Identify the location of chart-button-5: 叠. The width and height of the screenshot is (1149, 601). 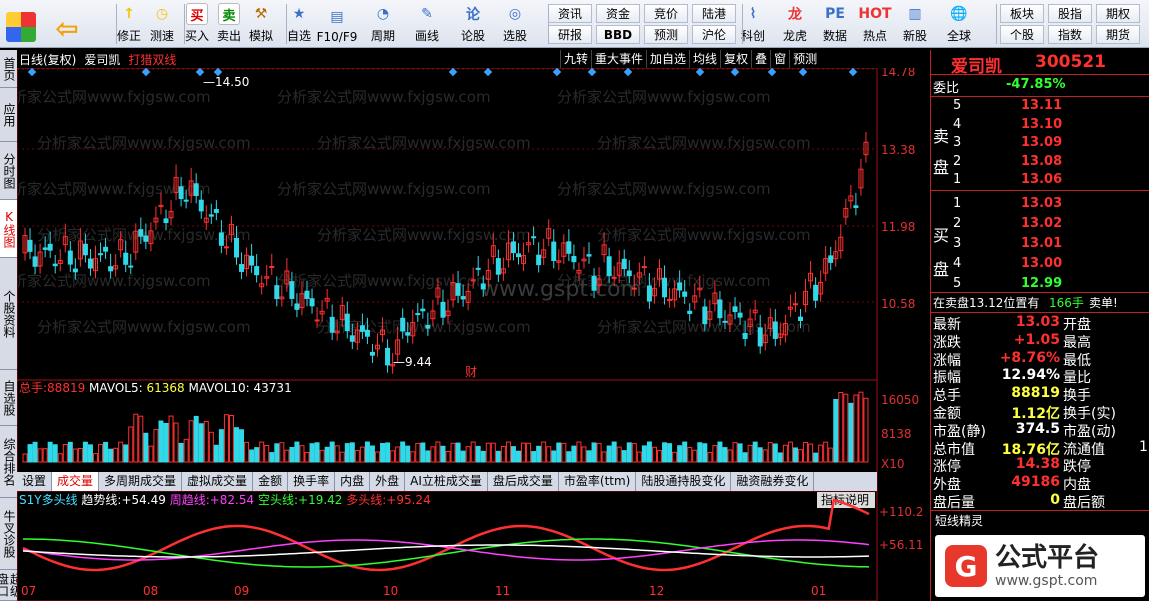
(760, 59).